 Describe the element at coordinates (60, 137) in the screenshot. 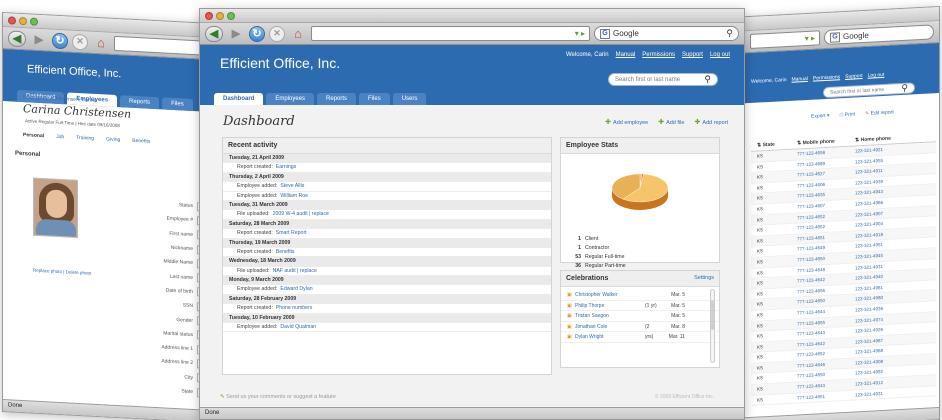

I see `subtab-job: Job` at that location.